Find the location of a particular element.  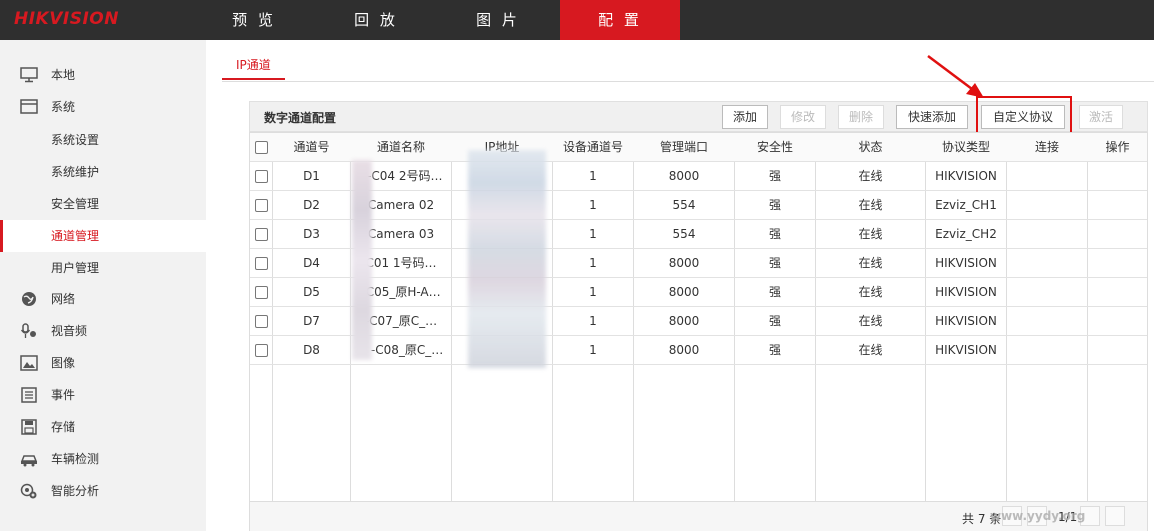

sidebar-item-local: 本地 is located at coordinates (103, 75).